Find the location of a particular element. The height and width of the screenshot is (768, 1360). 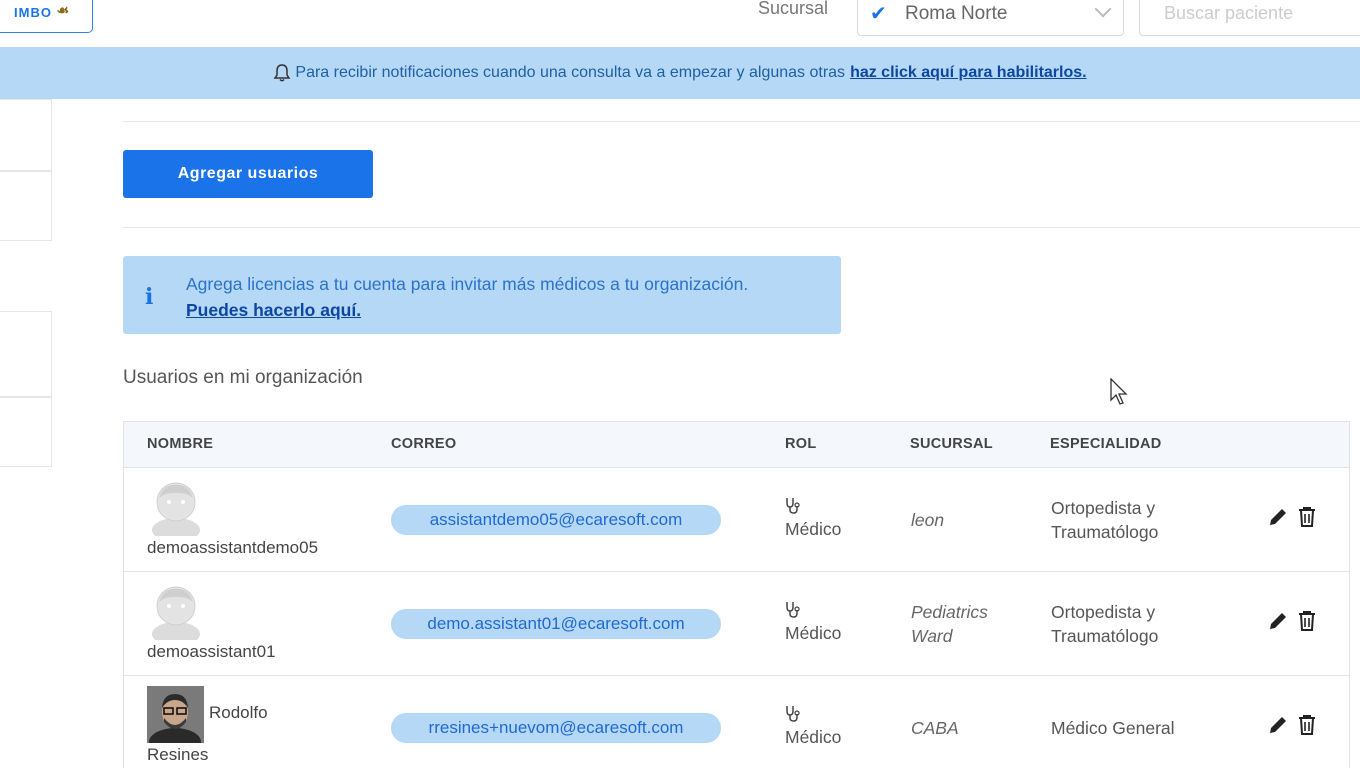

column-header-sucursal: SUCURSAL is located at coordinates (951, 444).